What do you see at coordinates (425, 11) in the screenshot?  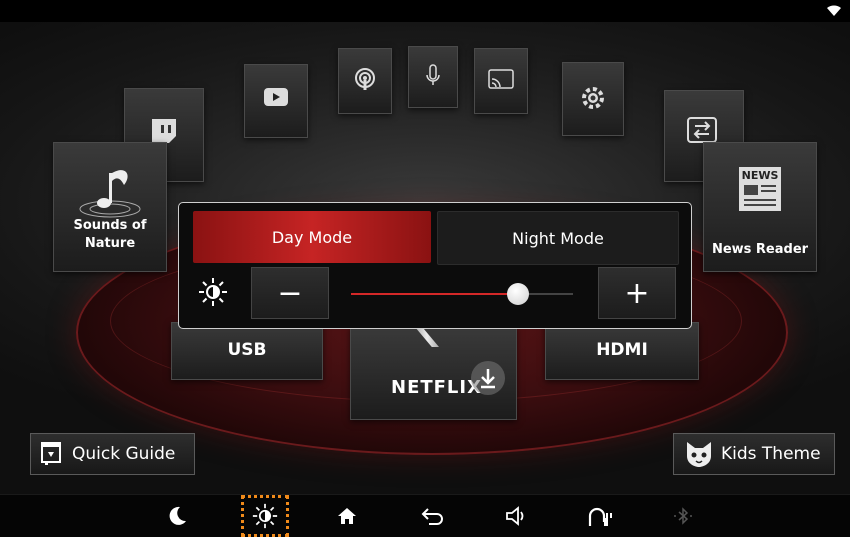 I see `status-bar` at bounding box center [425, 11].